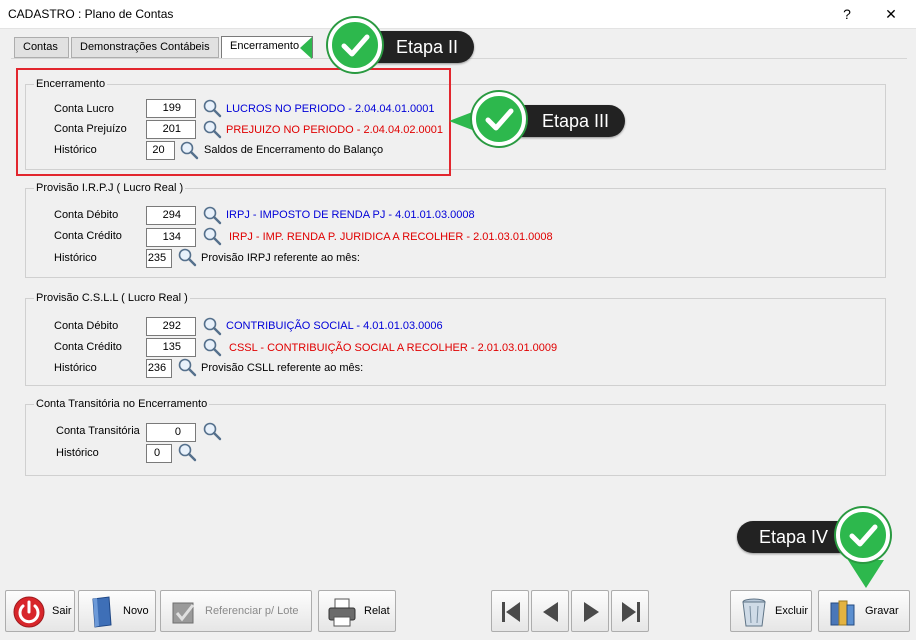  What do you see at coordinates (77, 453) in the screenshot?
I see `transitoria-historico-label: Histórico` at bounding box center [77, 453].